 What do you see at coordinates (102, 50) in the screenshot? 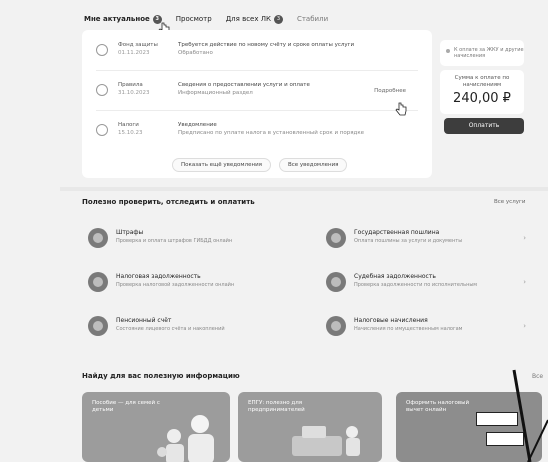
I see `bell-icon` at bounding box center [102, 50].